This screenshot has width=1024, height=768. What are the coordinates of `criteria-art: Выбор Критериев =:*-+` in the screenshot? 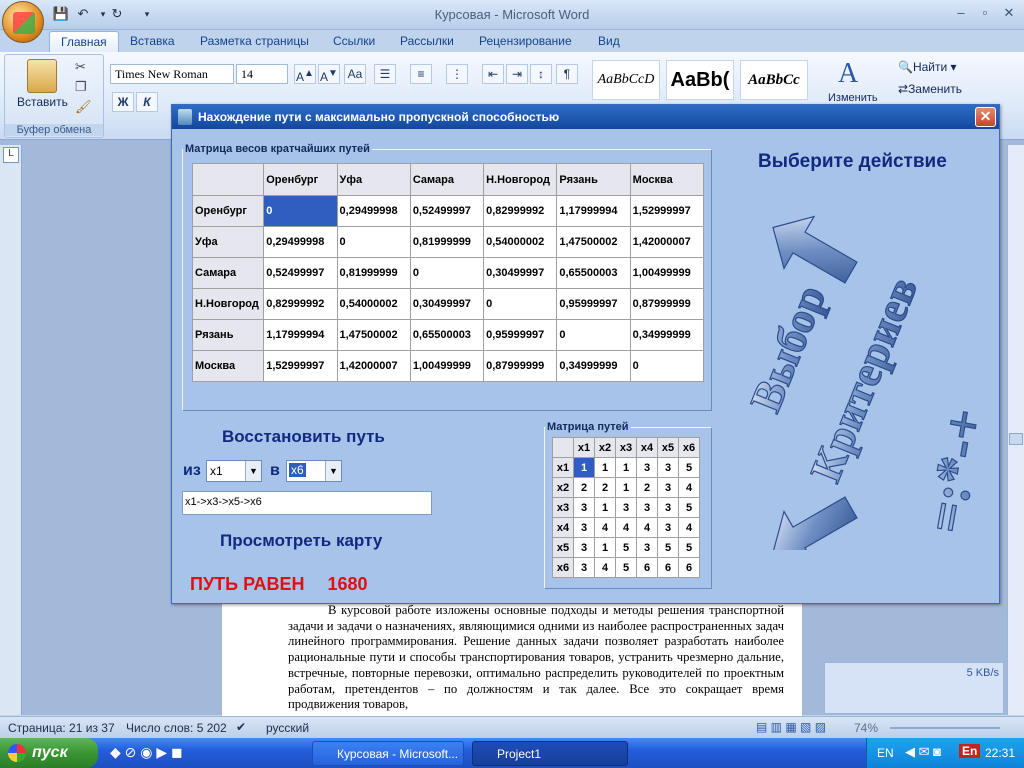 It's located at (857, 375).